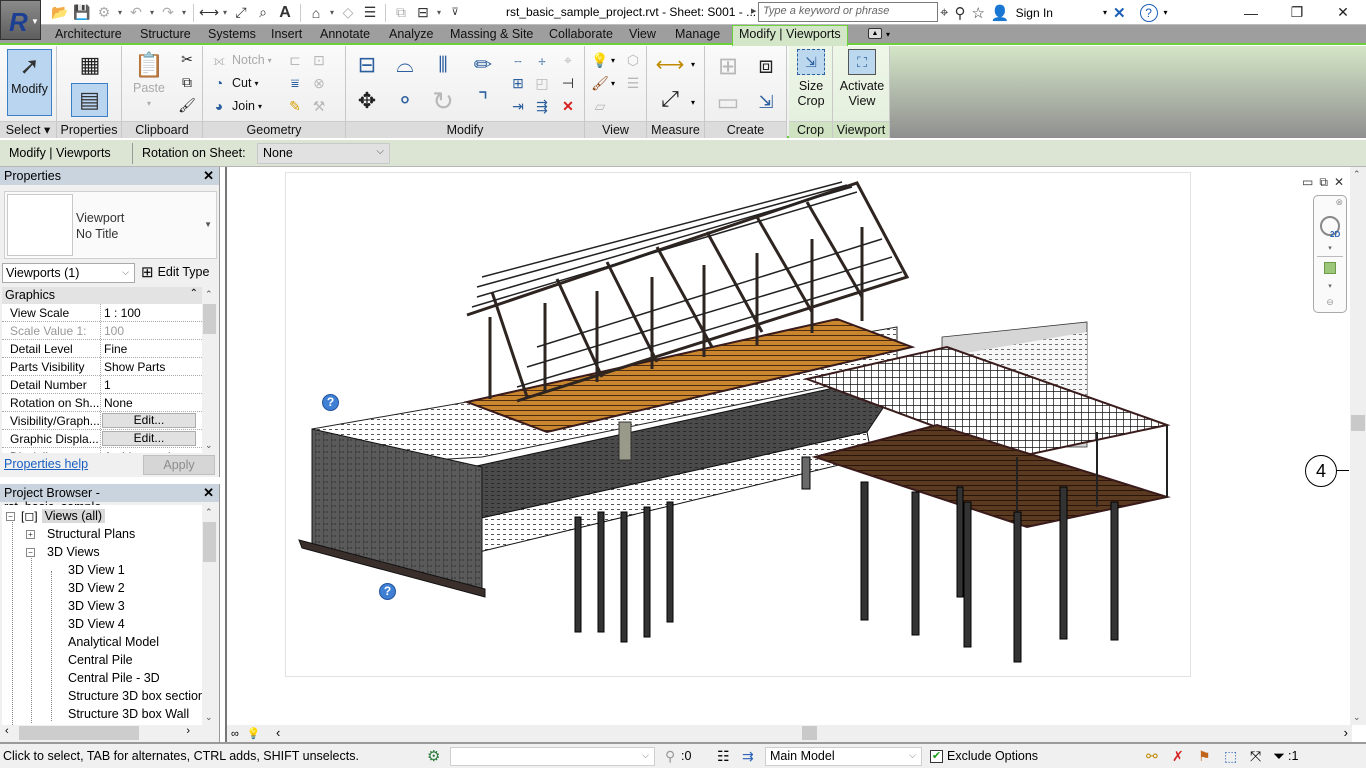 Image resolution: width=1366 pixels, height=768 pixels. I want to click on copy-element-icon: ⚬, so click(405, 101).